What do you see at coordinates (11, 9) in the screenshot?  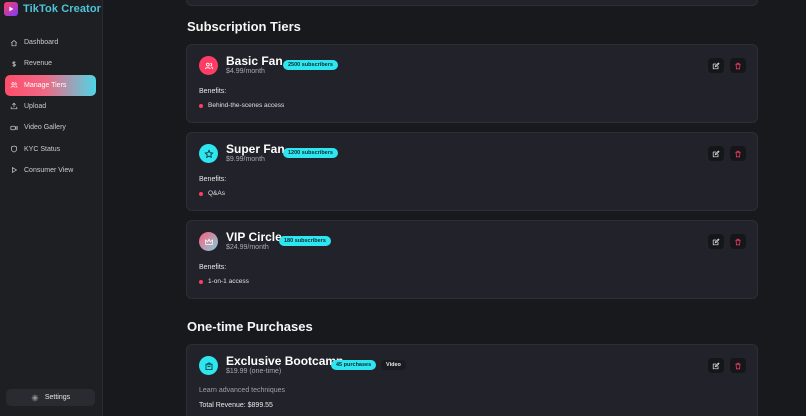 I see `tiktok-logo-icon` at bounding box center [11, 9].